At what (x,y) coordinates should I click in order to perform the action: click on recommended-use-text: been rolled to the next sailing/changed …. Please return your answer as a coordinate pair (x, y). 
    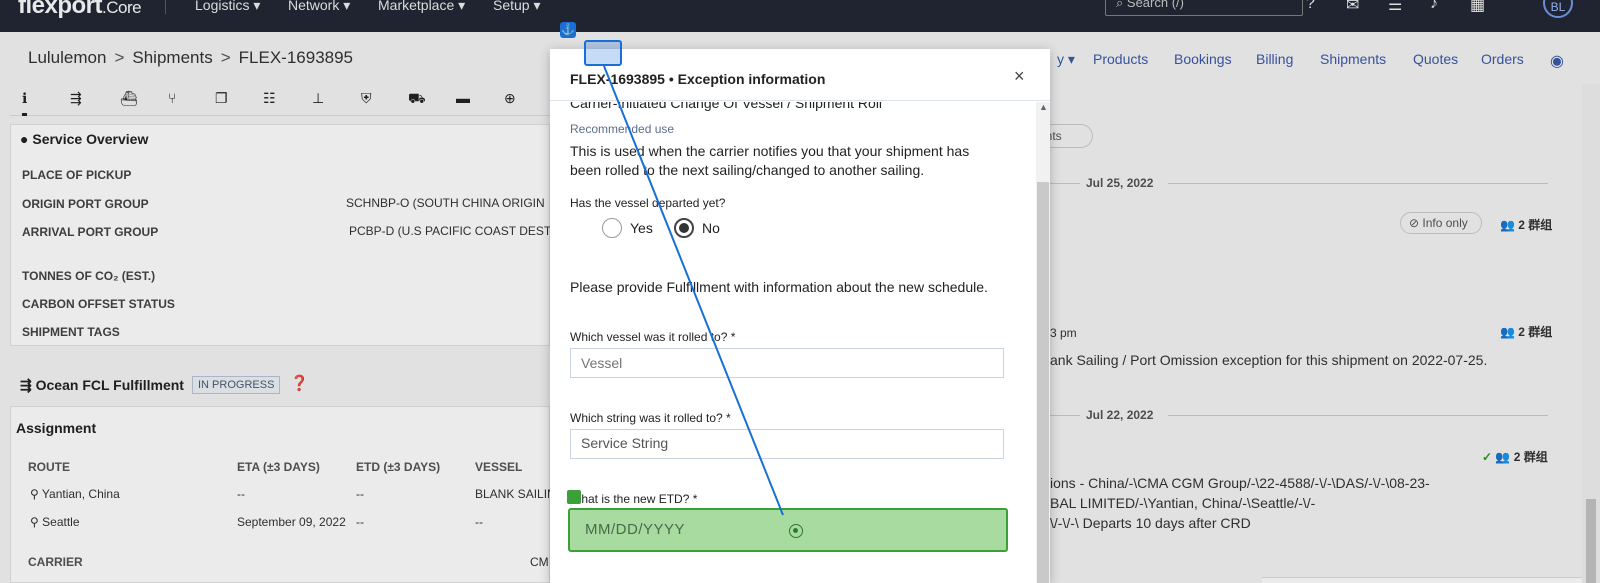
    Looking at the image, I should click on (747, 170).